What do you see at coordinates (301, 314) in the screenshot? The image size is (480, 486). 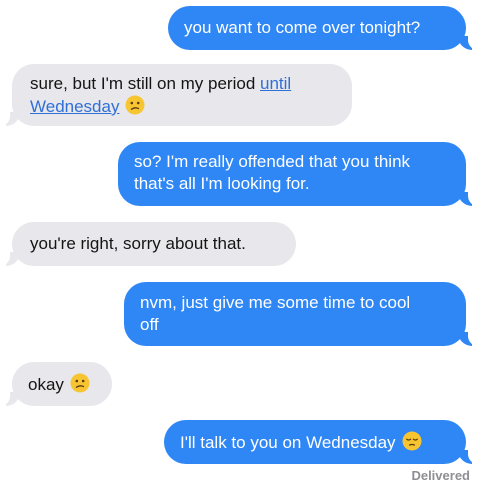 I see `sent-message-bubble: nvm, just give me some time to cool off` at bounding box center [301, 314].